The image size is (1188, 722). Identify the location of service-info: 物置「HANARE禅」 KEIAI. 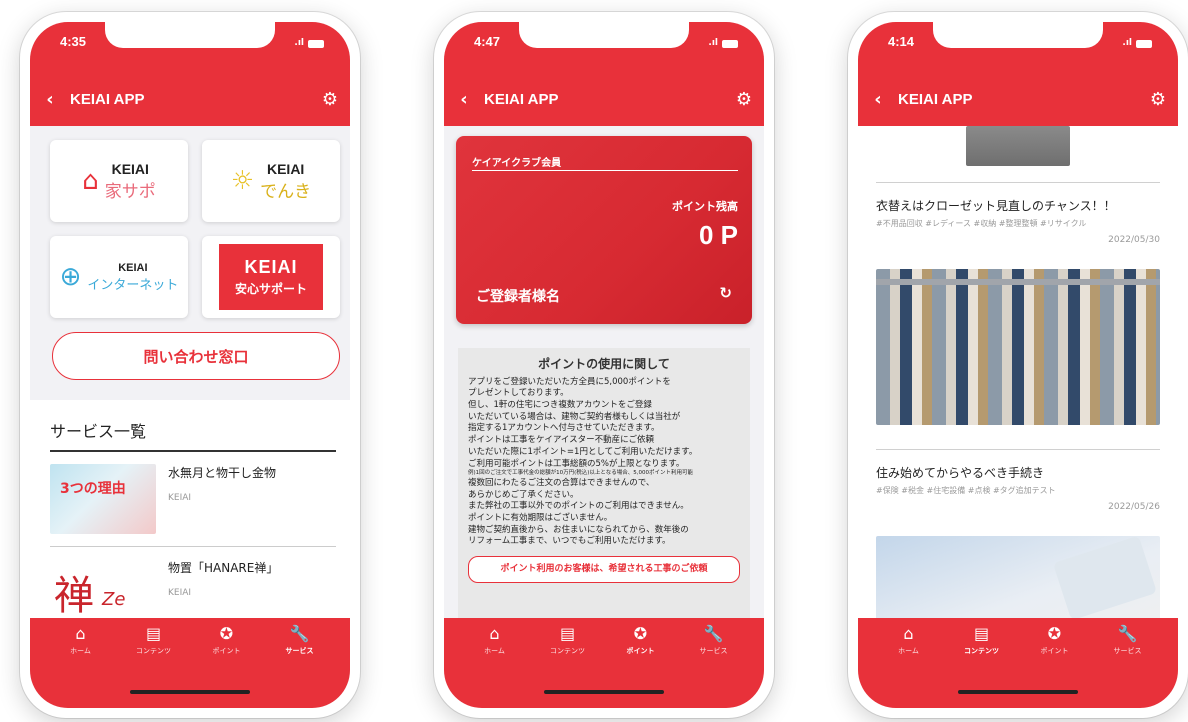
(223, 588).